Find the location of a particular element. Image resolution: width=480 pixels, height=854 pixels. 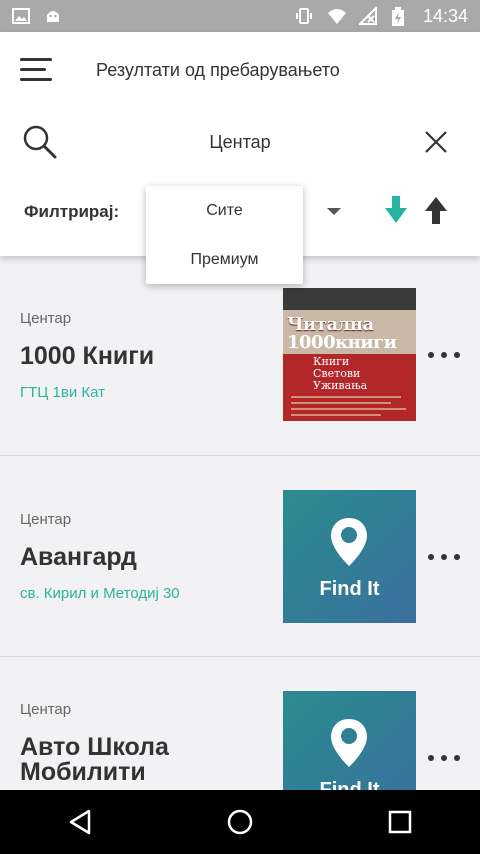

item-name: Авто Школа Мобилити is located at coordinates (94, 759).